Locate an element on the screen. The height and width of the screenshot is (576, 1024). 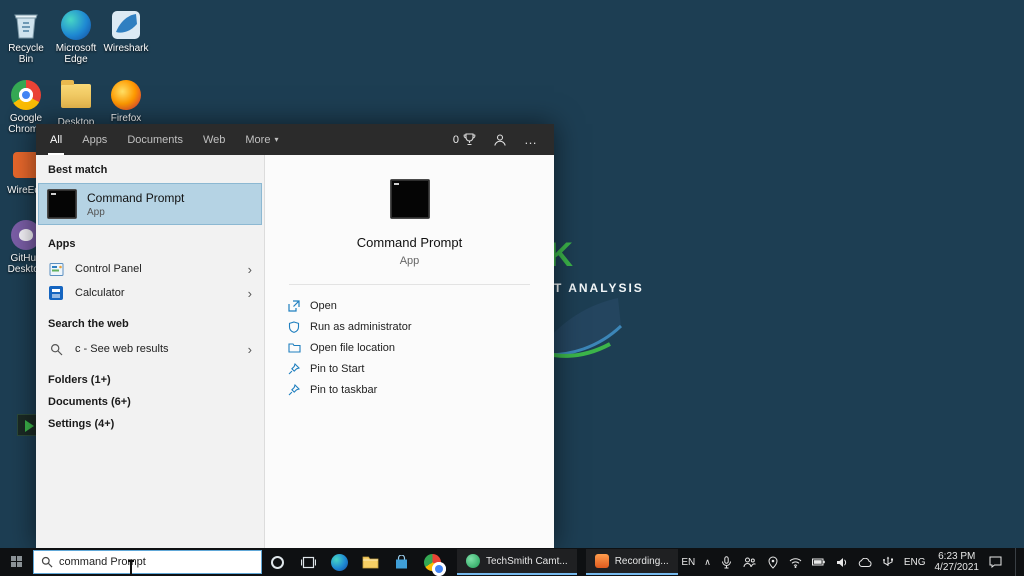
result-web-search: c - See web results › is located at coordinates (150, 349).